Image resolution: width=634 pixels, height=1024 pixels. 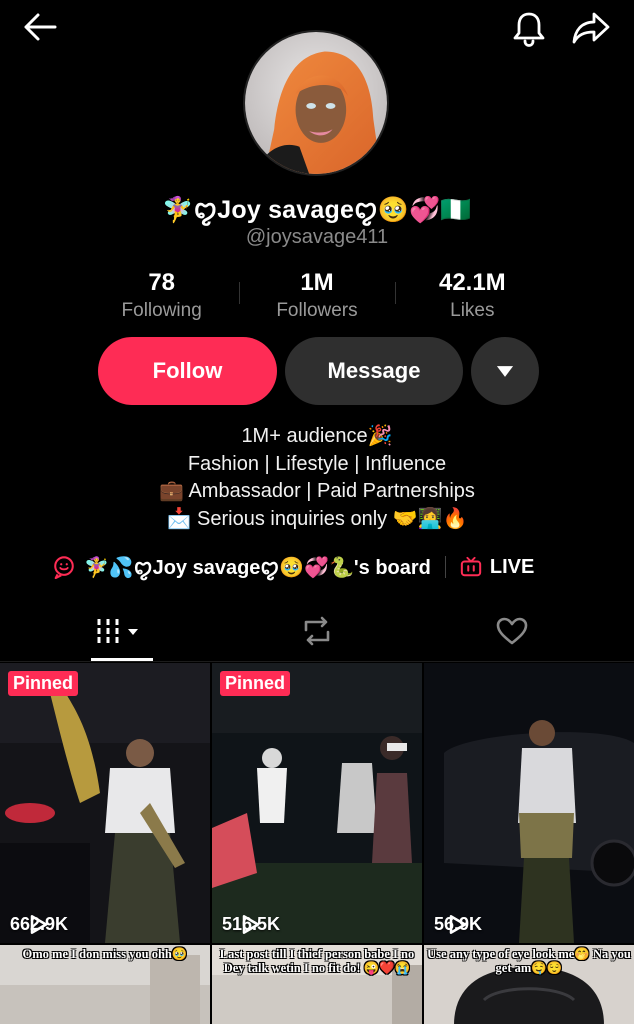 What do you see at coordinates (317, 237) in the screenshot?
I see `username: @joysavage411` at bounding box center [317, 237].